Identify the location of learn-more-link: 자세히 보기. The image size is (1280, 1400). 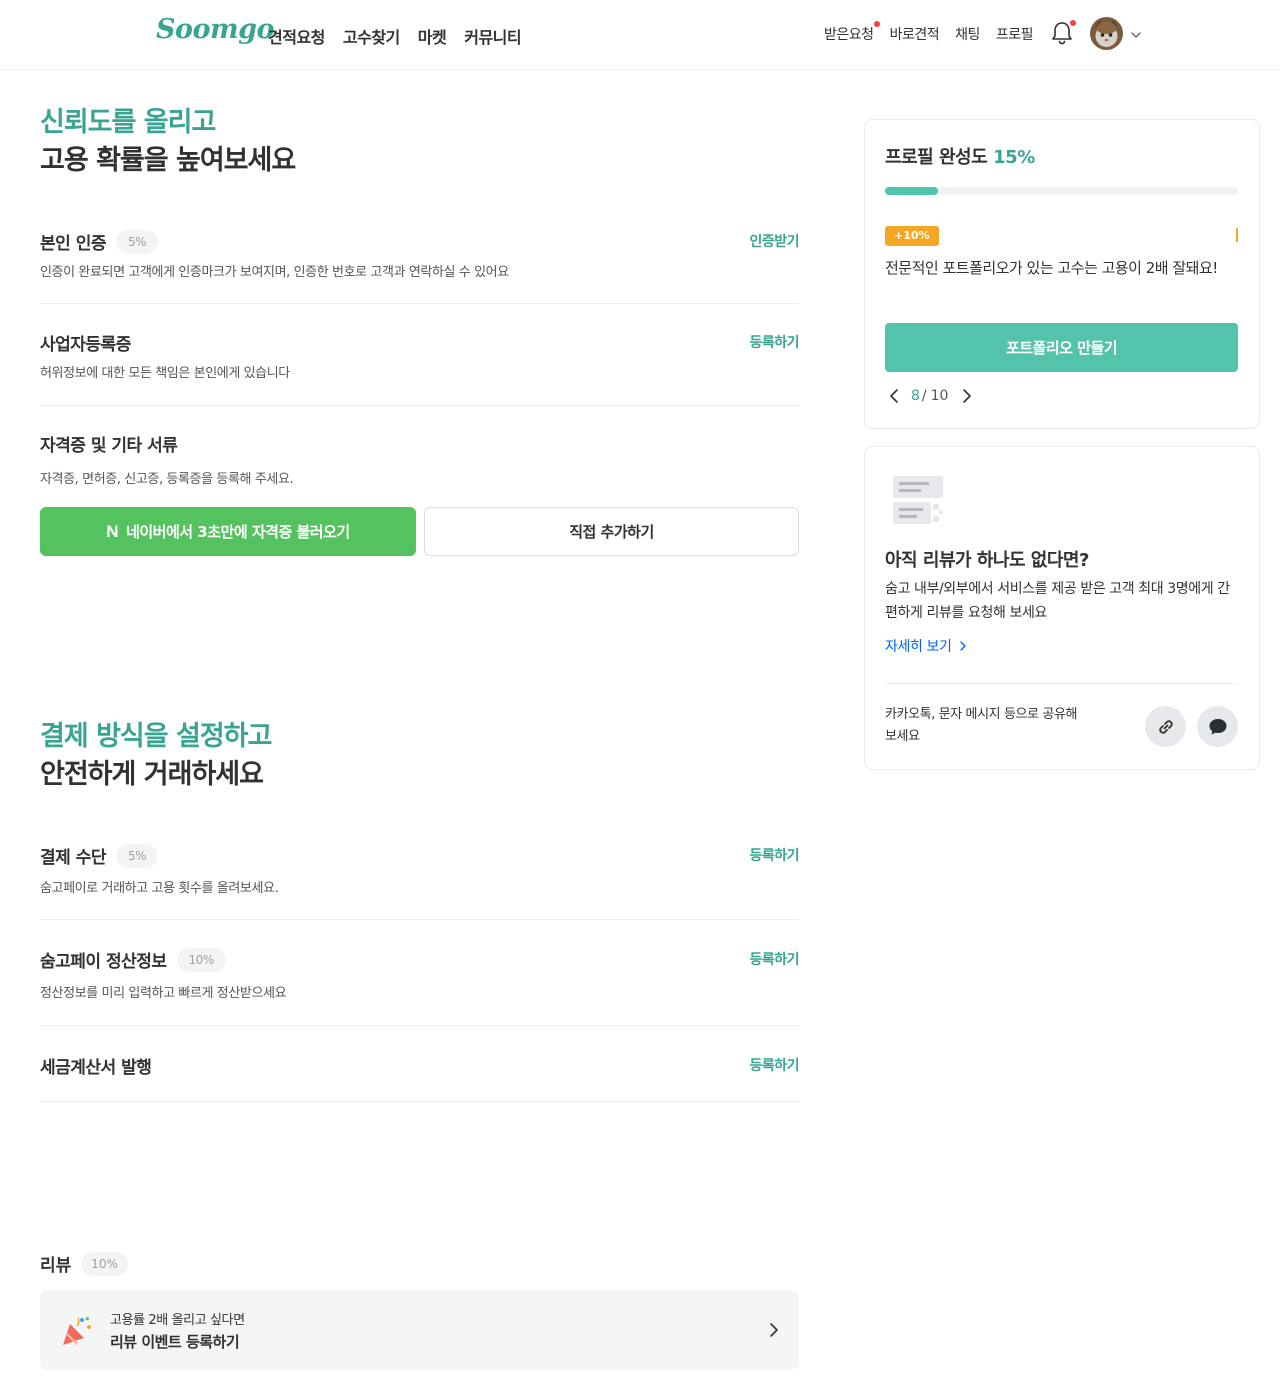
(927, 646).